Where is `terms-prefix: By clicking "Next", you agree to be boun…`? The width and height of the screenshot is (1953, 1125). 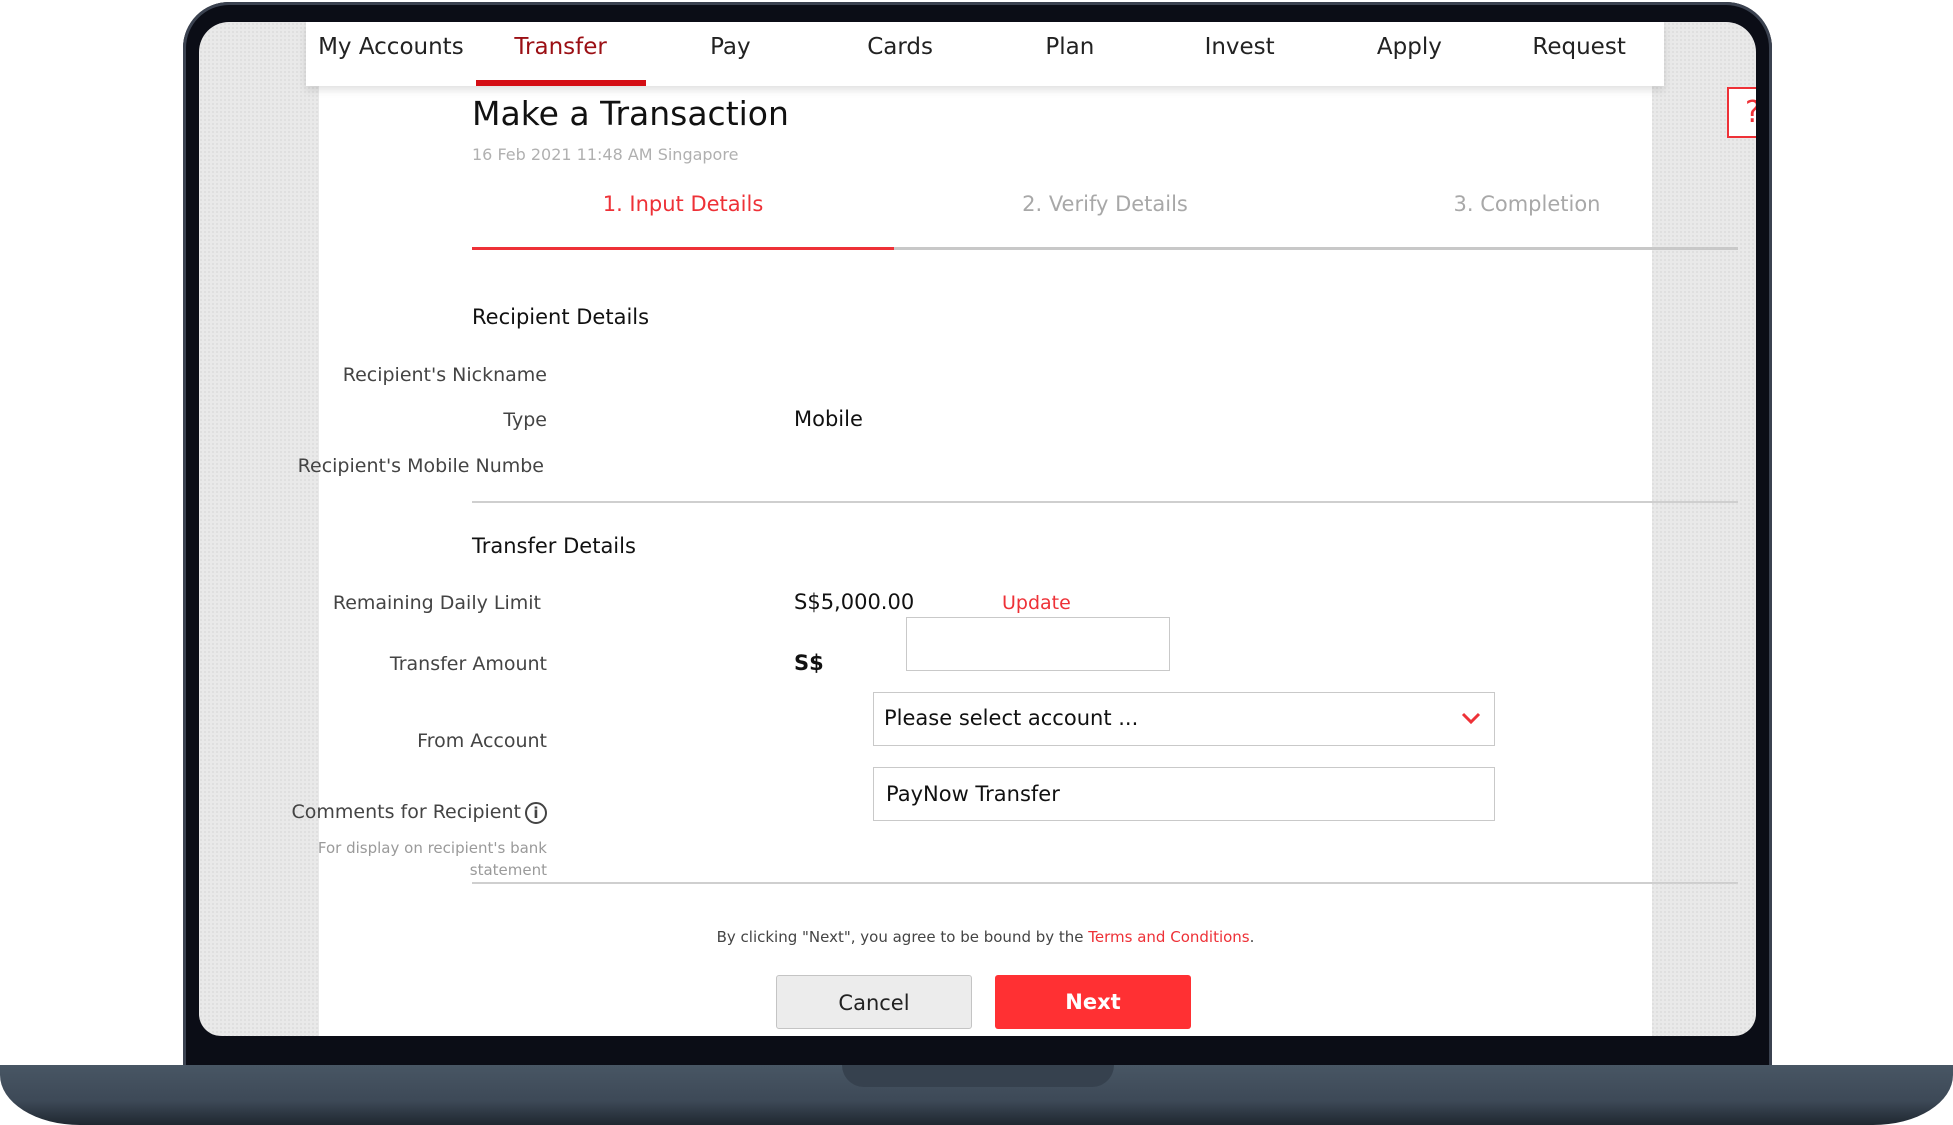 terms-prefix: By clicking "Next", you agree to be boun… is located at coordinates (902, 937).